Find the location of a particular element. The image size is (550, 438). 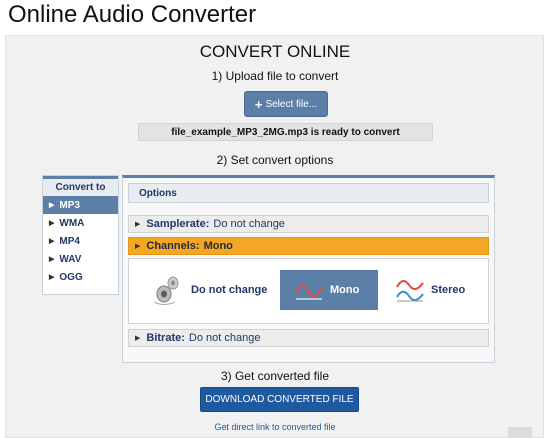

speaker-icon is located at coordinates (166, 290).